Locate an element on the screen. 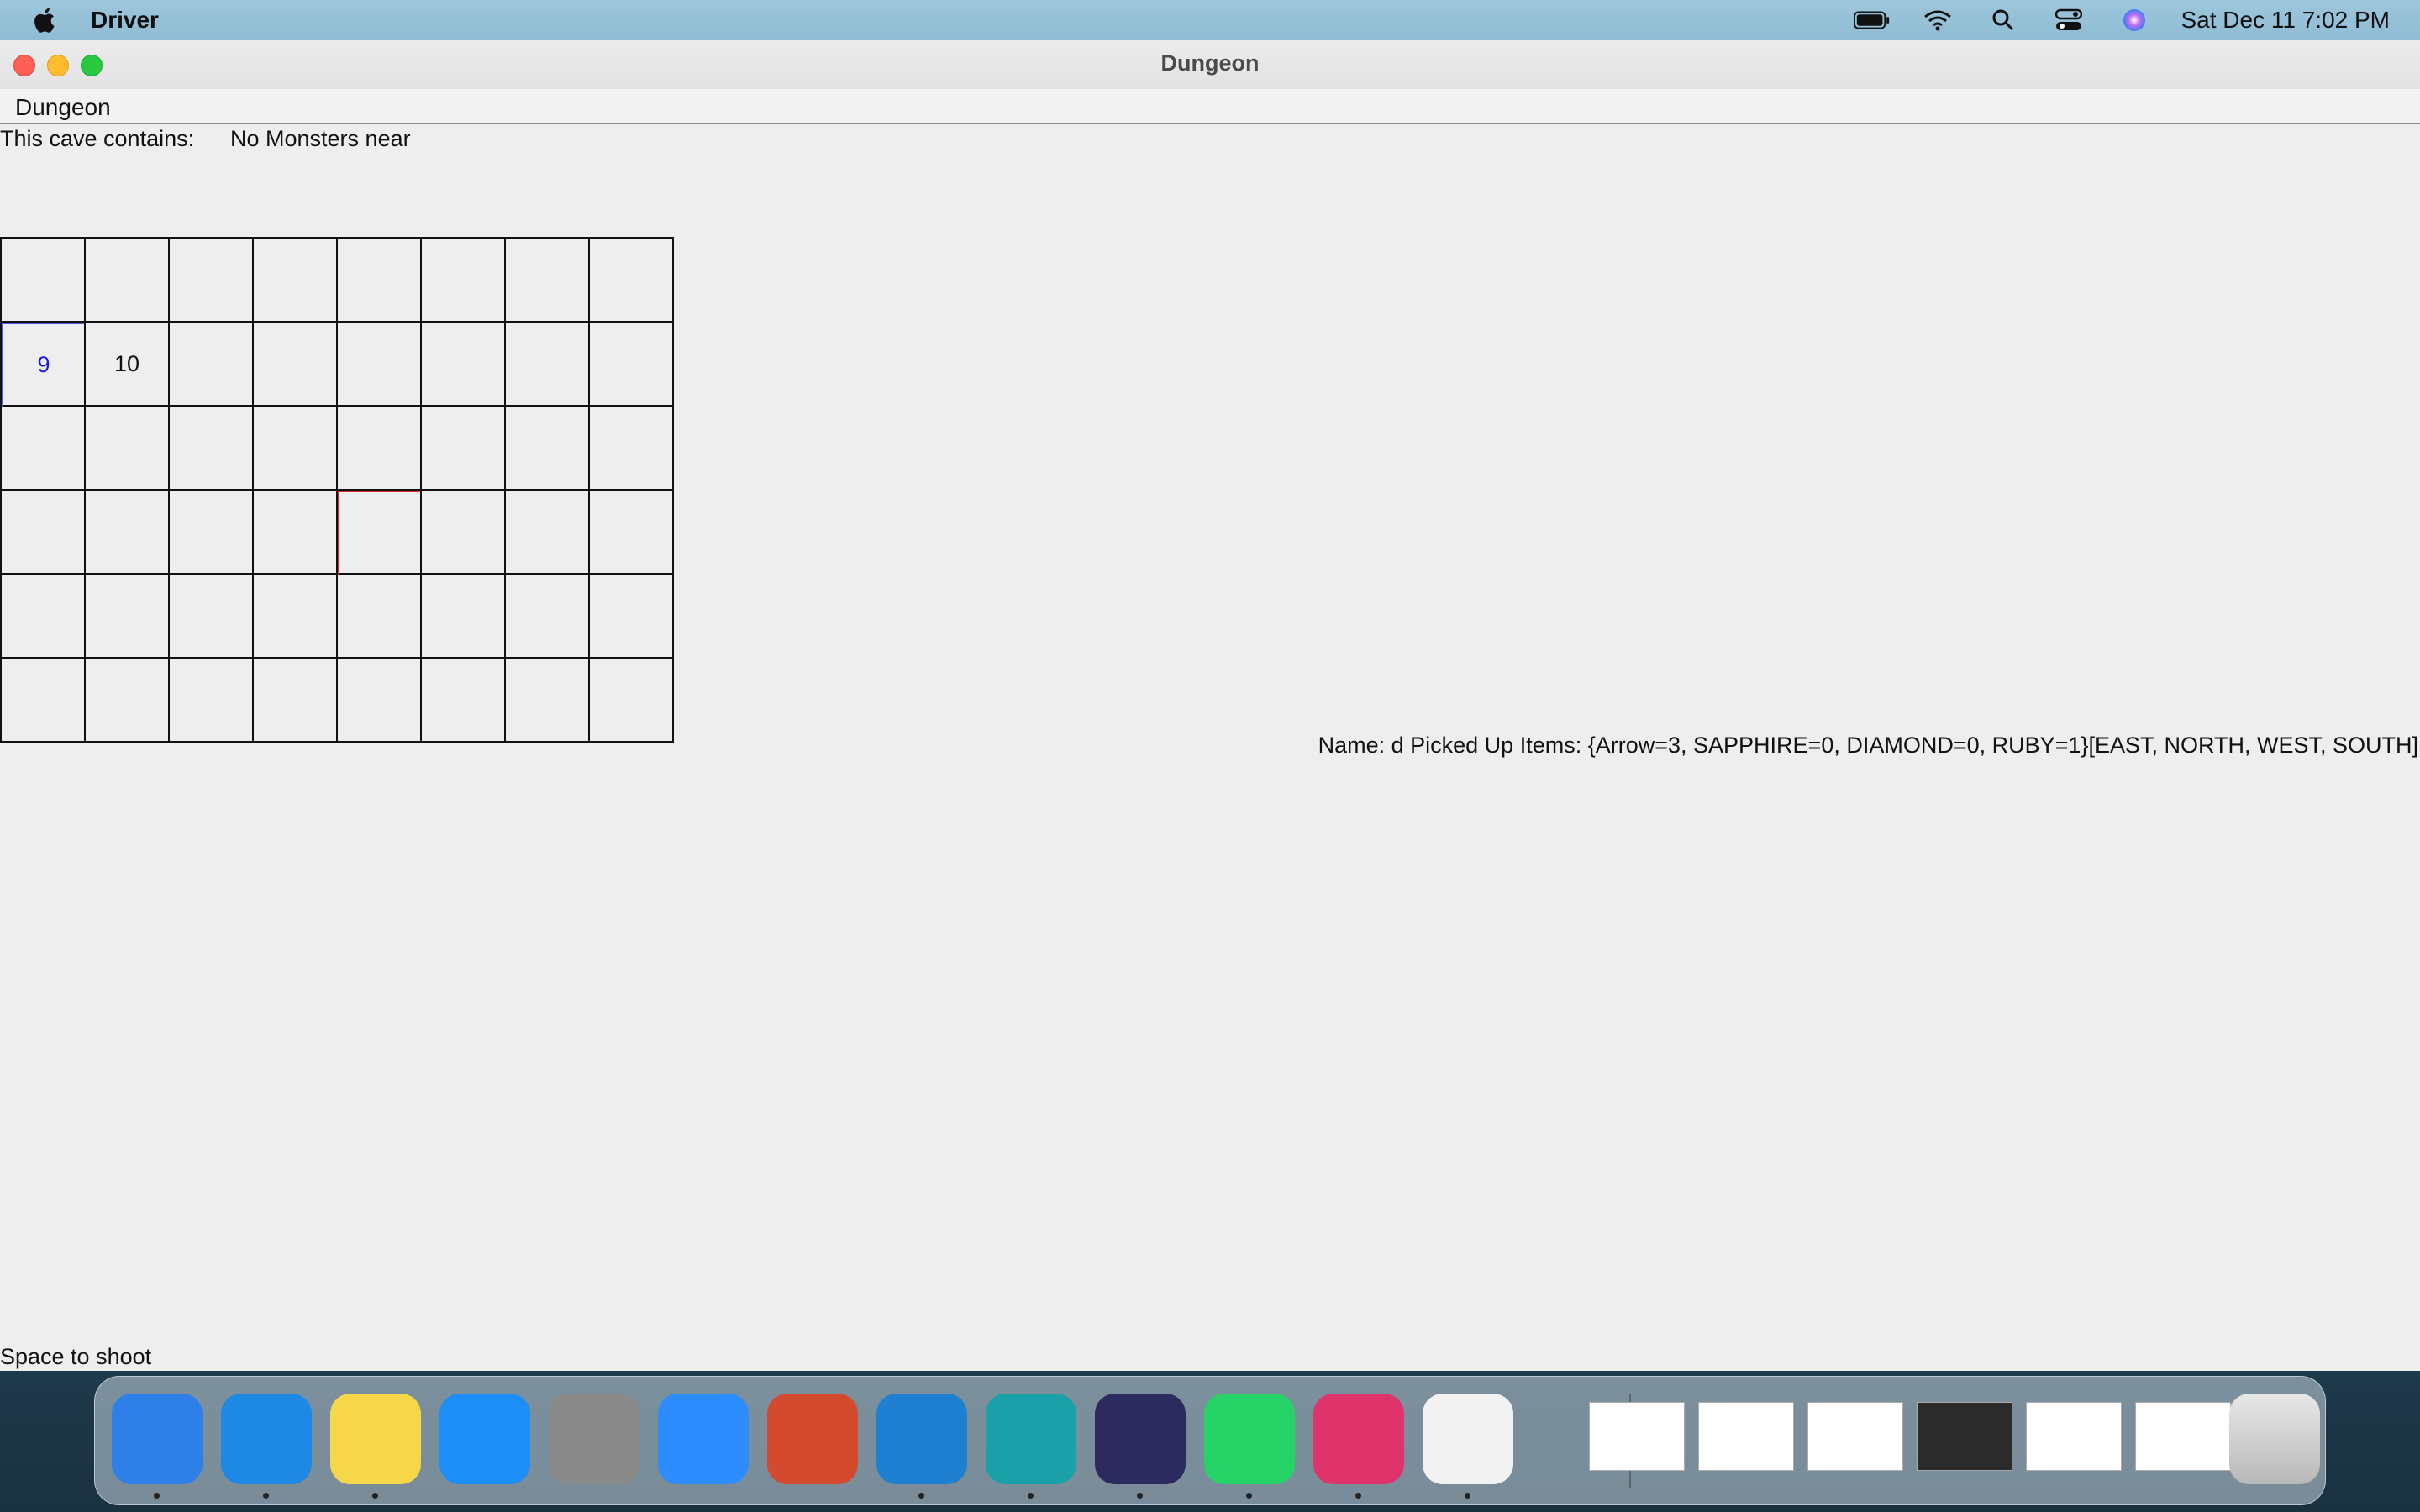 This screenshot has width=2420, height=1512. menu-bar: Driver Sat Dec 11 7:02 PM is located at coordinates (1210, 20).